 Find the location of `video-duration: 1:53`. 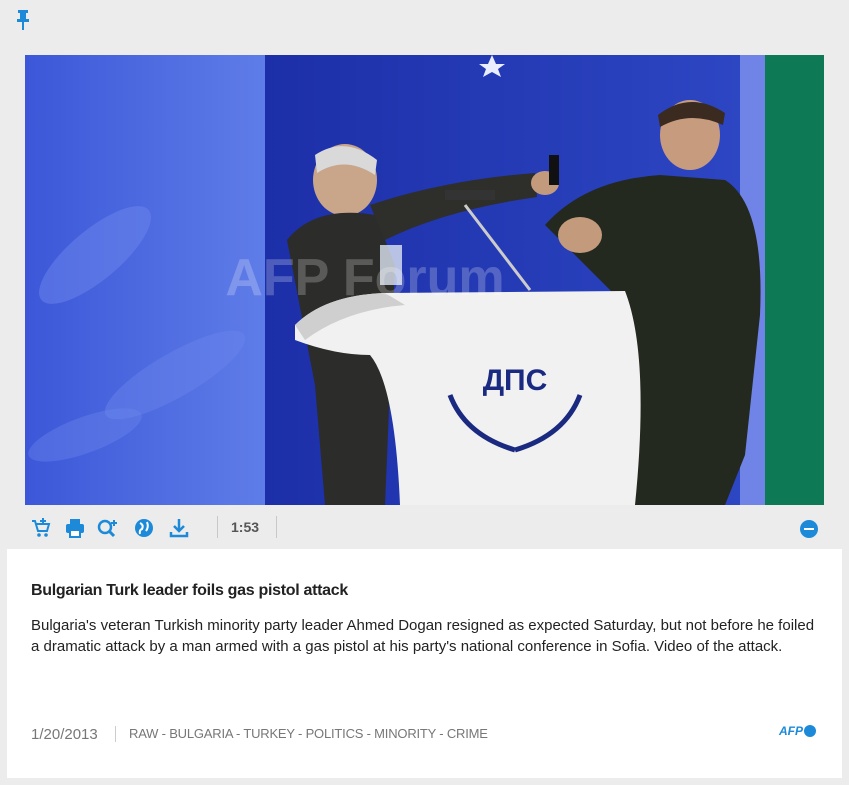

video-duration: 1:53 is located at coordinates (245, 527).